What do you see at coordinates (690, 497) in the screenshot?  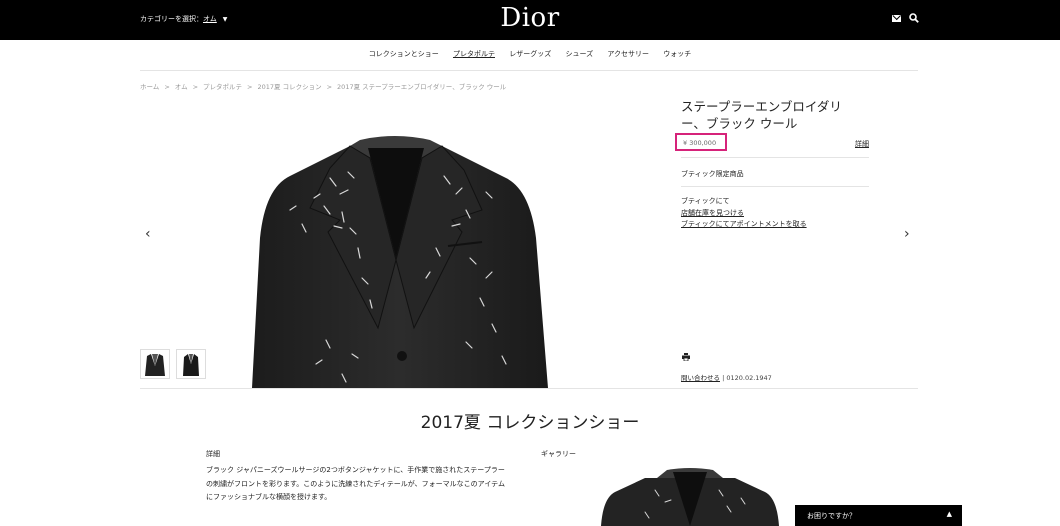 I see `gallery-image` at bounding box center [690, 497].